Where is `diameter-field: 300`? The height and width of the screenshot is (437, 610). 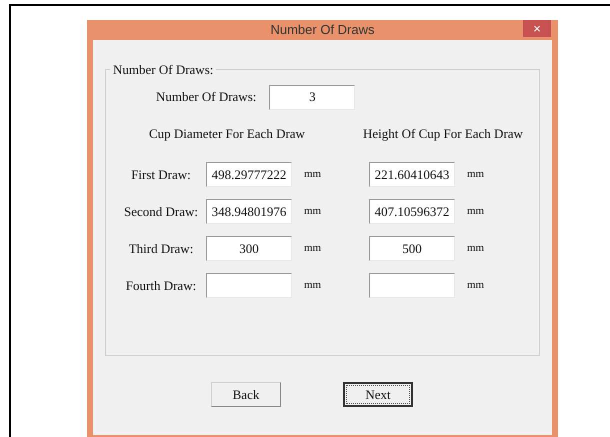
diameter-field: 300 is located at coordinates (249, 248).